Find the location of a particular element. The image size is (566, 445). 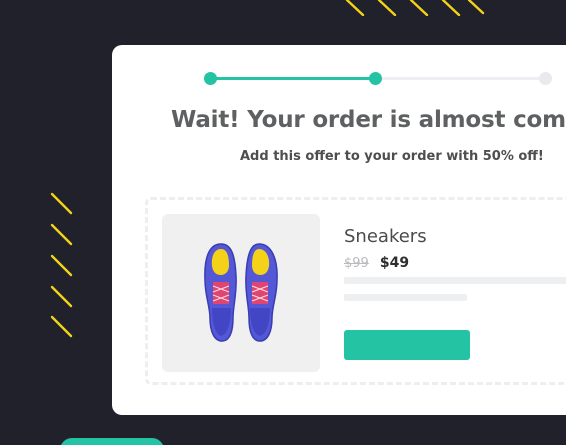

sneakers-icon is located at coordinates (241, 292).